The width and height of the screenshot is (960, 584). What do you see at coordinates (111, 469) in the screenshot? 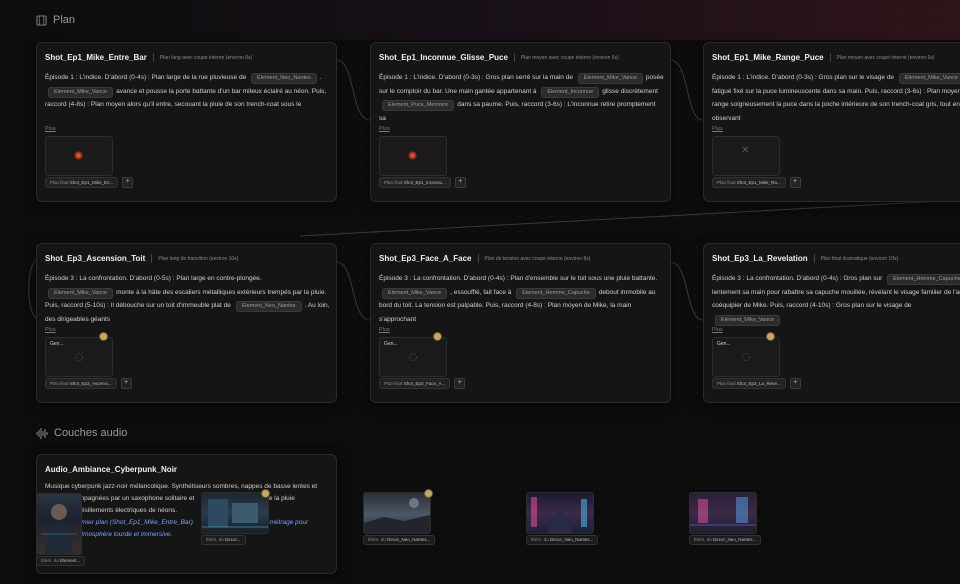
I see `audio-title: Audio_Ambiance_Cyberpunk_Noir` at bounding box center [111, 469].